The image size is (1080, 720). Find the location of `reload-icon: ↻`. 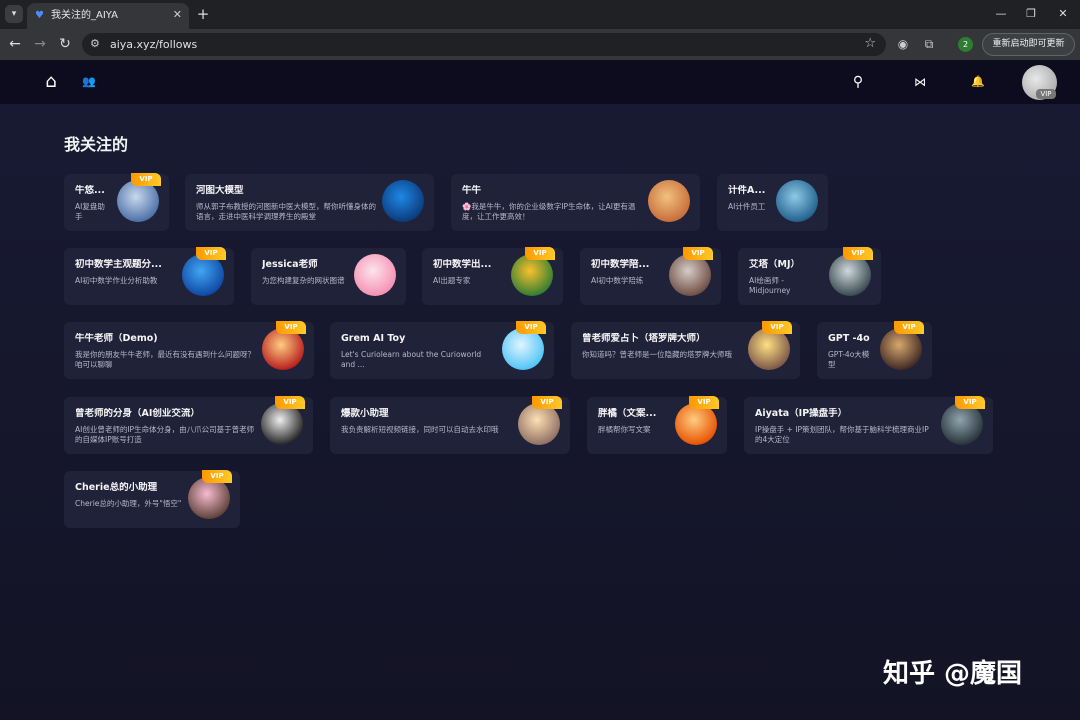

reload-icon: ↻ is located at coordinates (65, 44).